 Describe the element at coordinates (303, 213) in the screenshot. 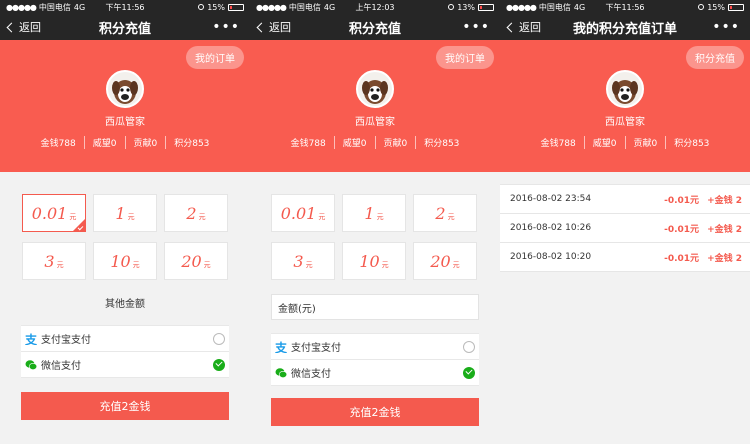

I see `amount-option: 0.01 元` at that location.